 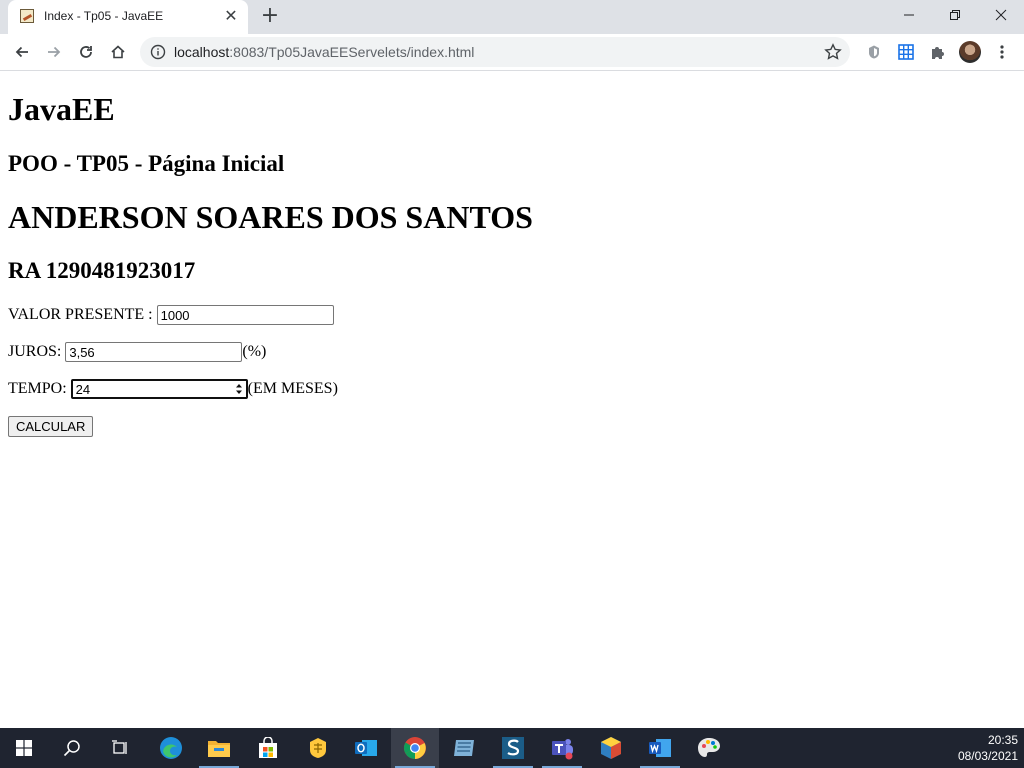 What do you see at coordinates (562, 748) in the screenshot?
I see `teams-icon` at bounding box center [562, 748].